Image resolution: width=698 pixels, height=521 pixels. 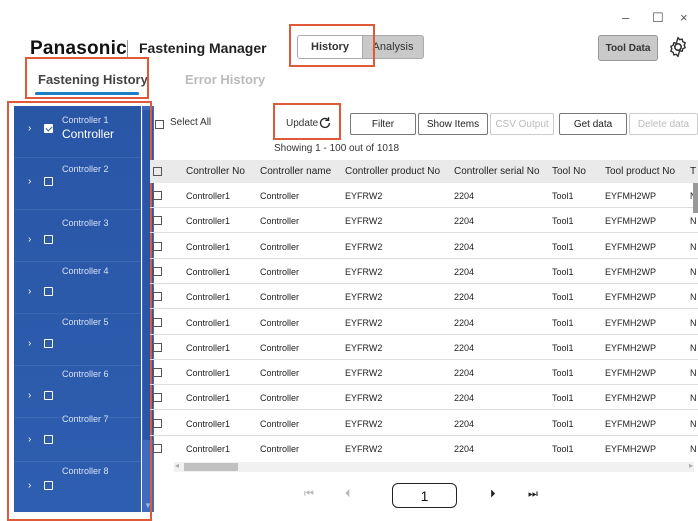 What do you see at coordinates (695, 198) in the screenshot?
I see `table-vertical-scroll-thumb` at bounding box center [695, 198].